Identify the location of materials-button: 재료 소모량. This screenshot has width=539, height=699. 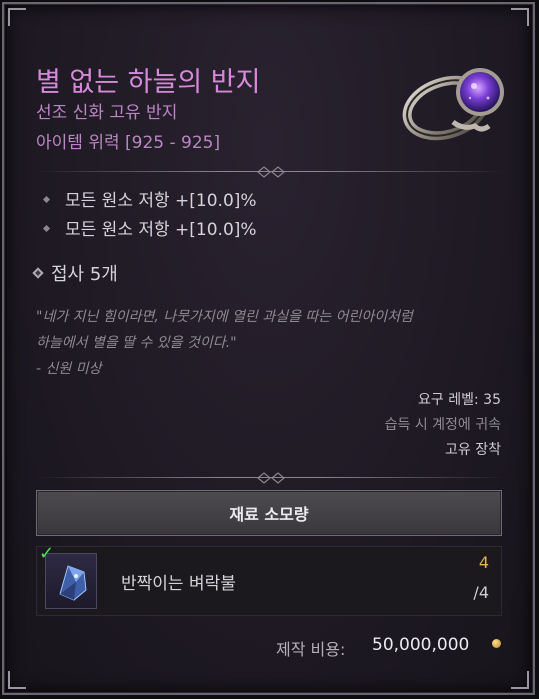
(269, 513).